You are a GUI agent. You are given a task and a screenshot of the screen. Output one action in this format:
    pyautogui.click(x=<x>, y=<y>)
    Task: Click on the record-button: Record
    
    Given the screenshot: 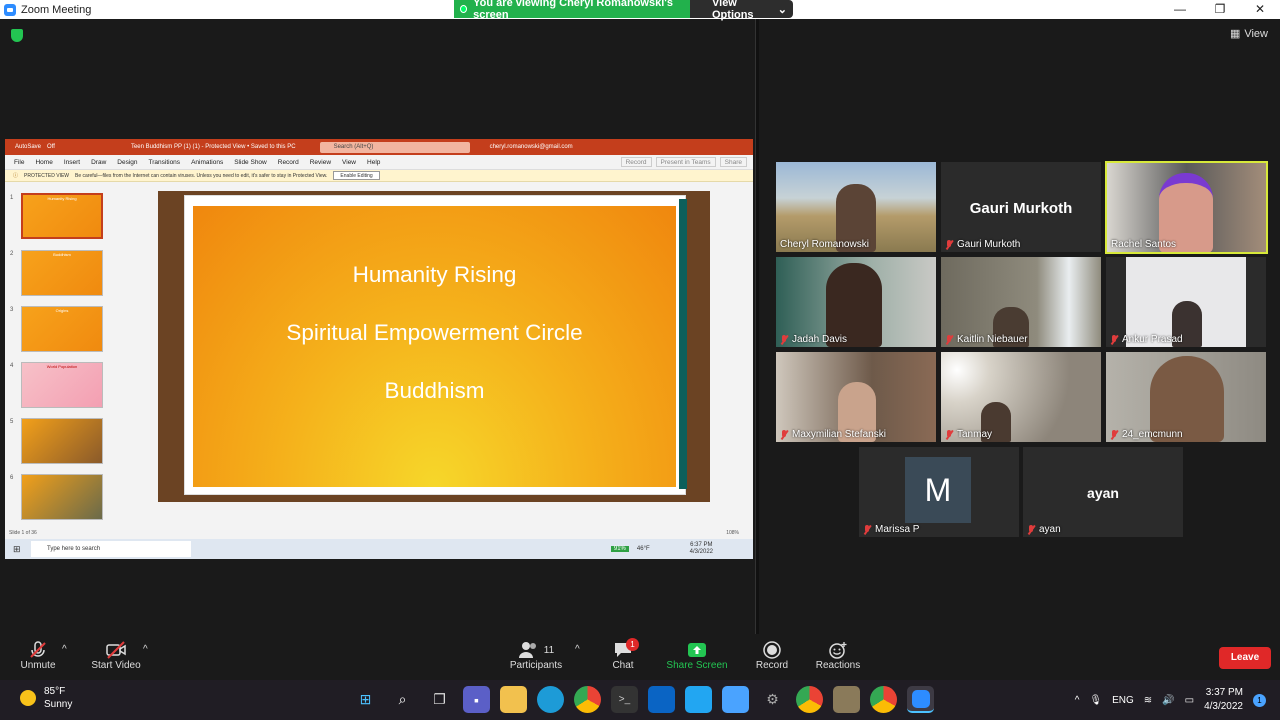 What is the action you would take?
    pyautogui.click(x=772, y=655)
    